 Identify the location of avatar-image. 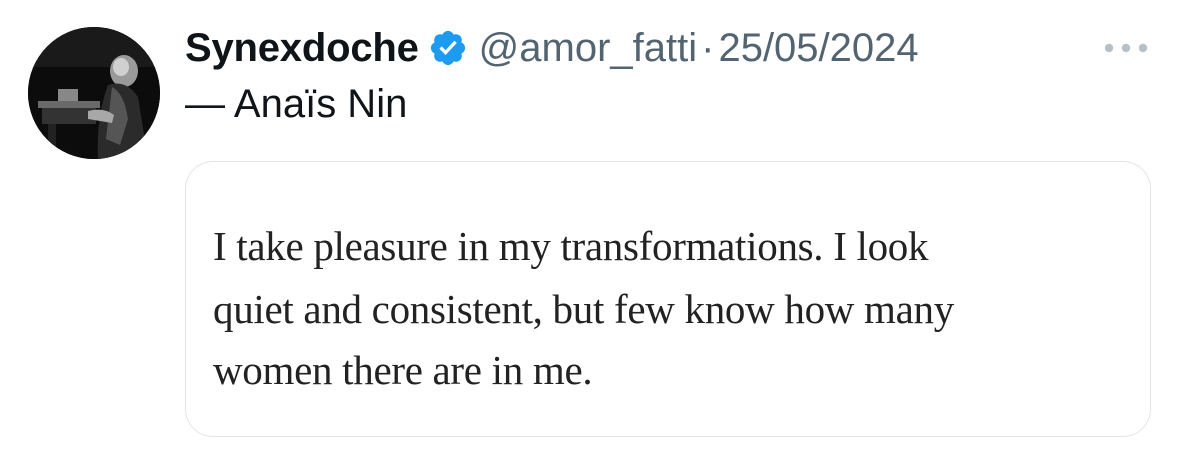
(94, 93).